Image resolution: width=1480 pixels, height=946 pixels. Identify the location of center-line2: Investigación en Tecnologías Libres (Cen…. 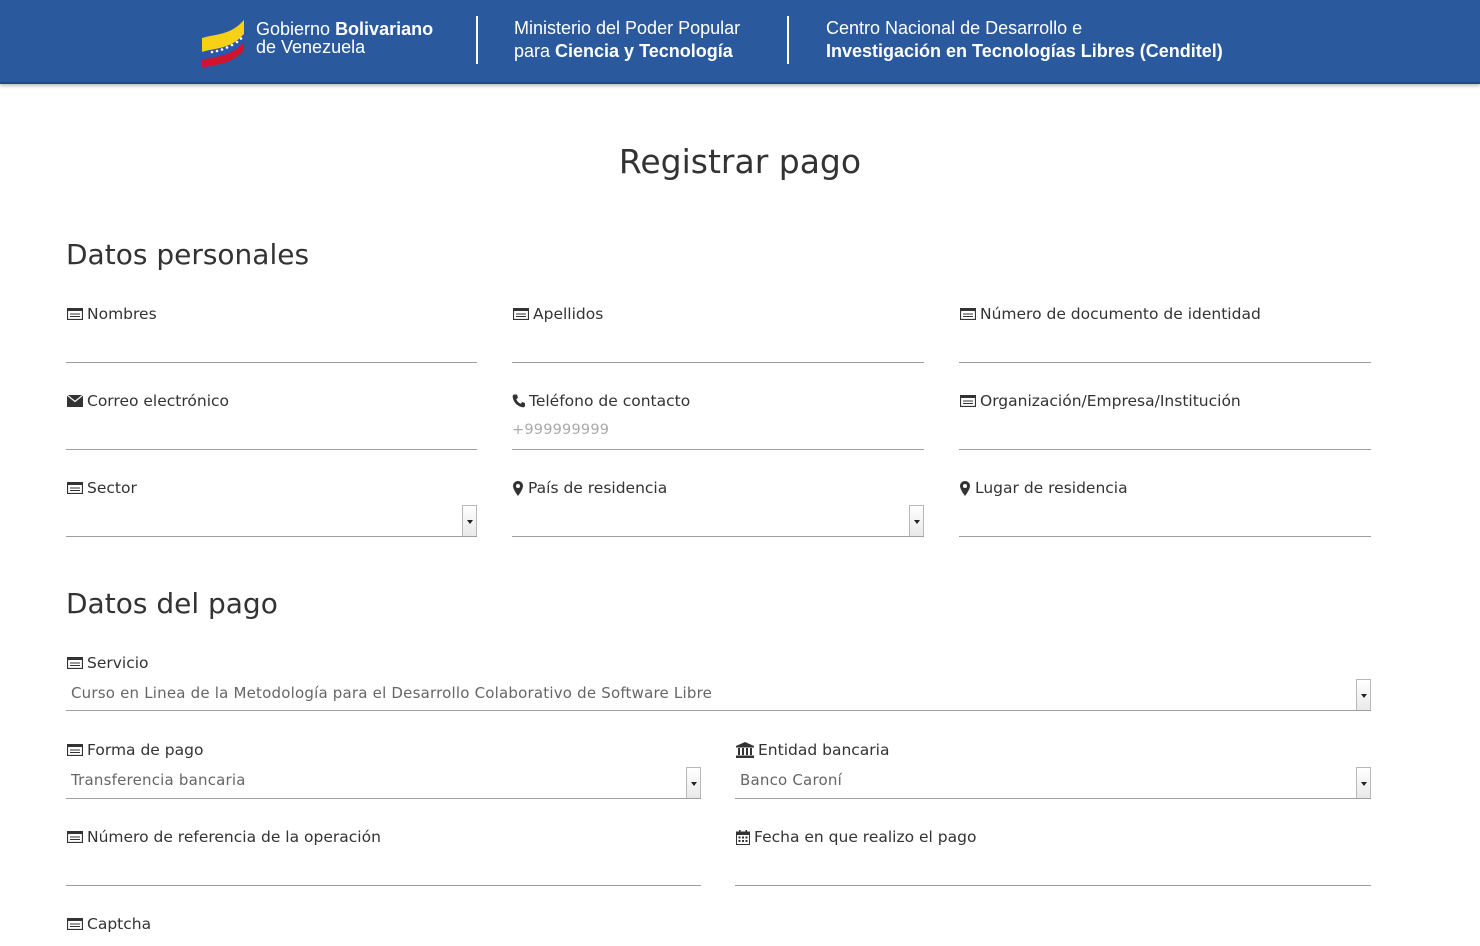
(1024, 51).